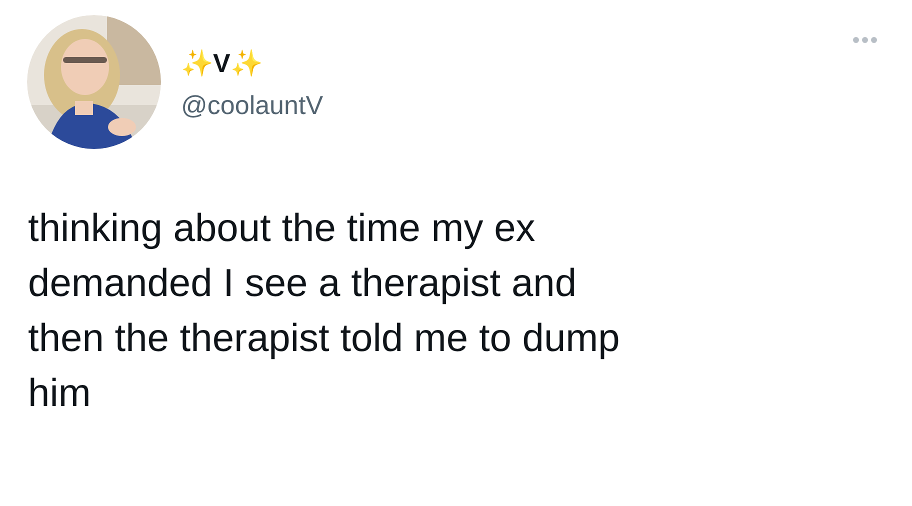 This screenshot has width=912, height=506. I want to click on user-handle: @coolauntV, so click(252, 105).